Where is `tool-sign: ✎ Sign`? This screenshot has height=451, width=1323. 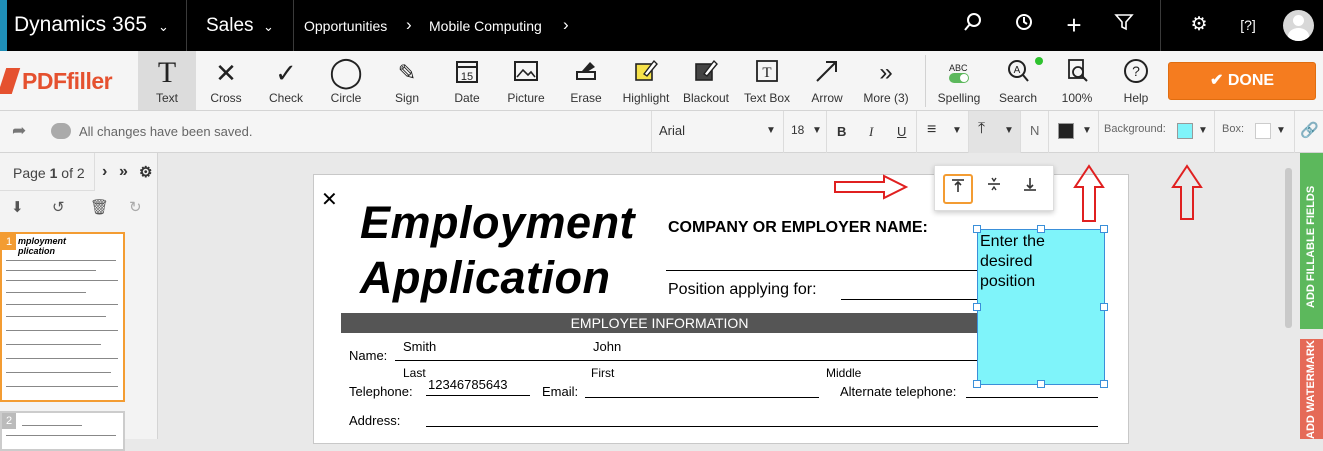
tool-sign: ✎ Sign is located at coordinates (407, 80).